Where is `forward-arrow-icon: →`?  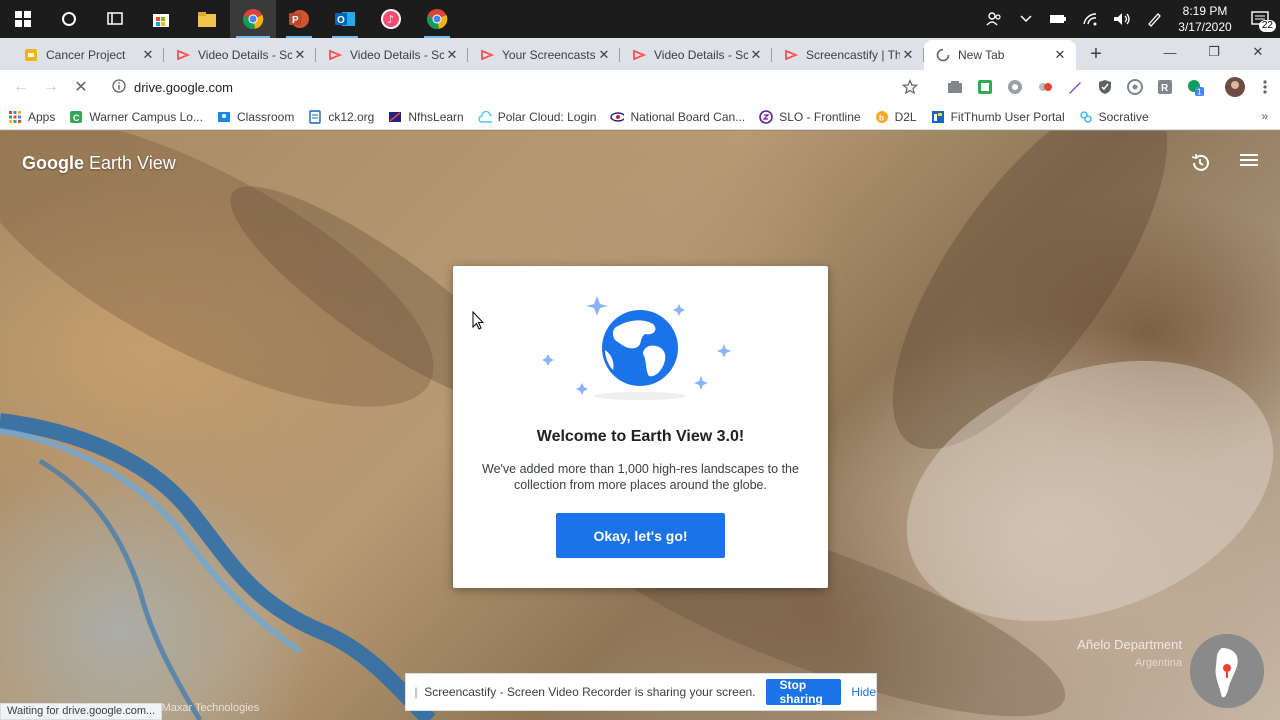 forward-arrow-icon: → is located at coordinates (51, 87).